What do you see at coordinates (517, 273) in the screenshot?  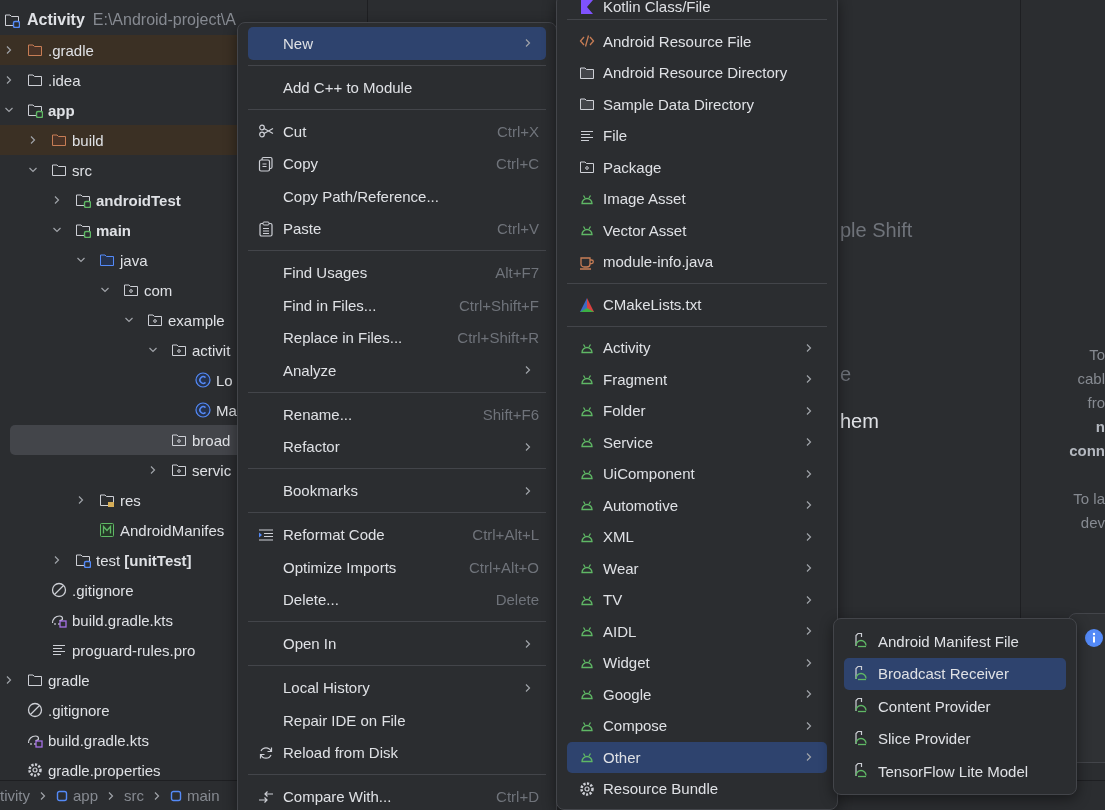 I see `shortcut-label: Alt+F7` at bounding box center [517, 273].